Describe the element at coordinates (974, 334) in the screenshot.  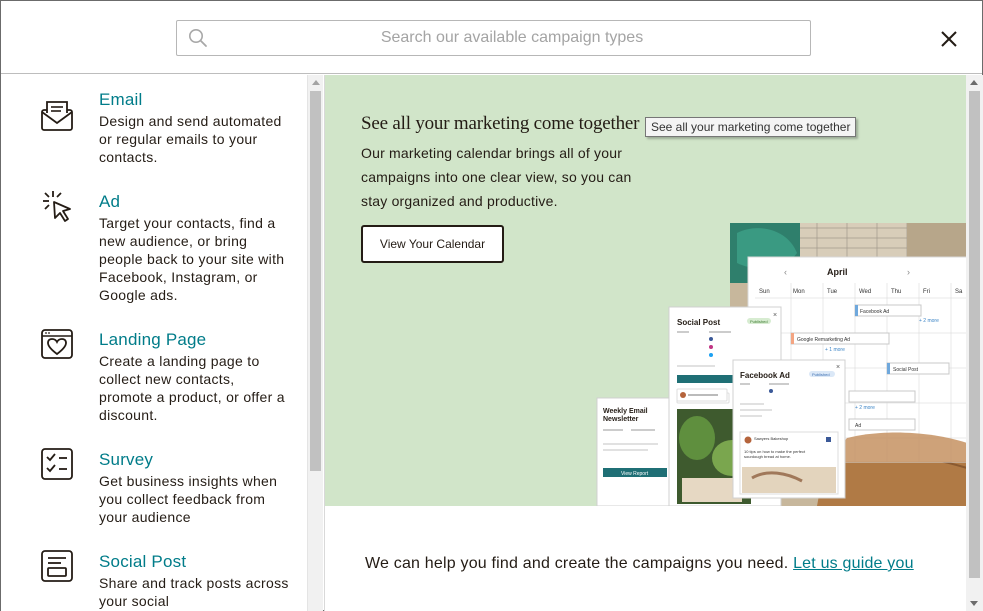
I see `right-scrollbar-thumb` at that location.